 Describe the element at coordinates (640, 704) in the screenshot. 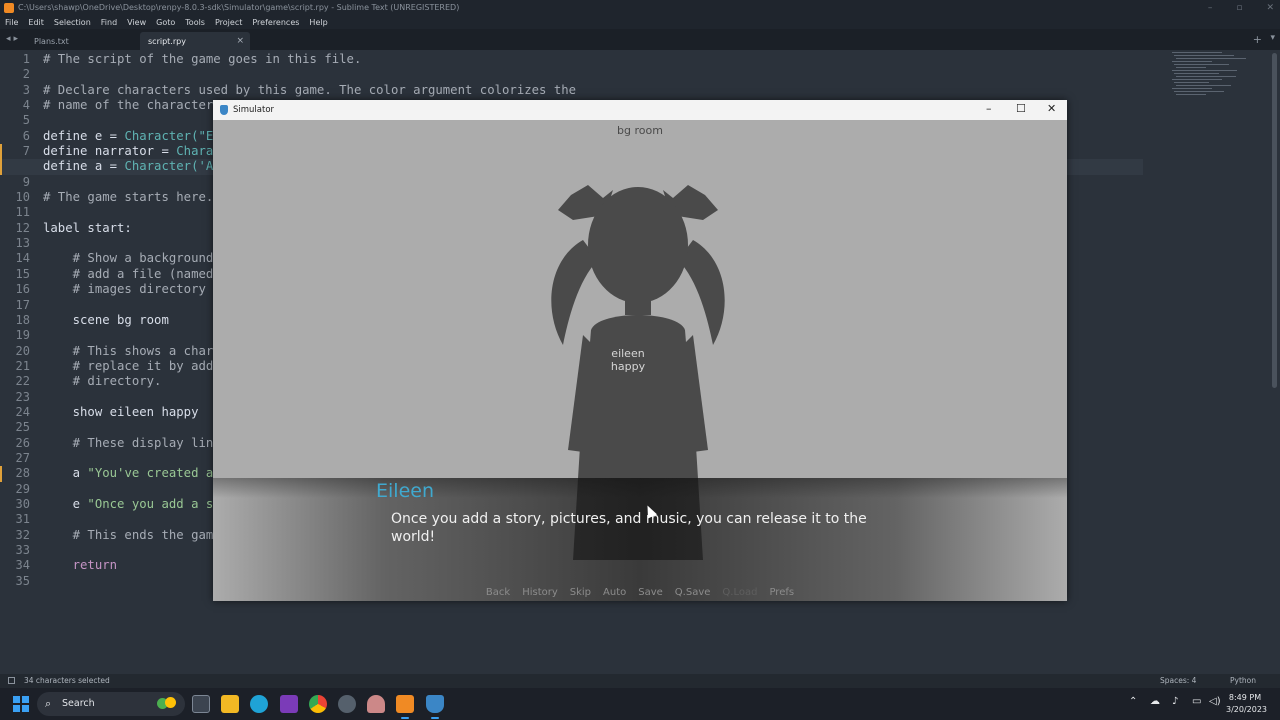

I see `taskbar: ⌕ Search ⌃ ☁ ♪ ▭ ◁) 8:49 PM 3/20/2023` at that location.